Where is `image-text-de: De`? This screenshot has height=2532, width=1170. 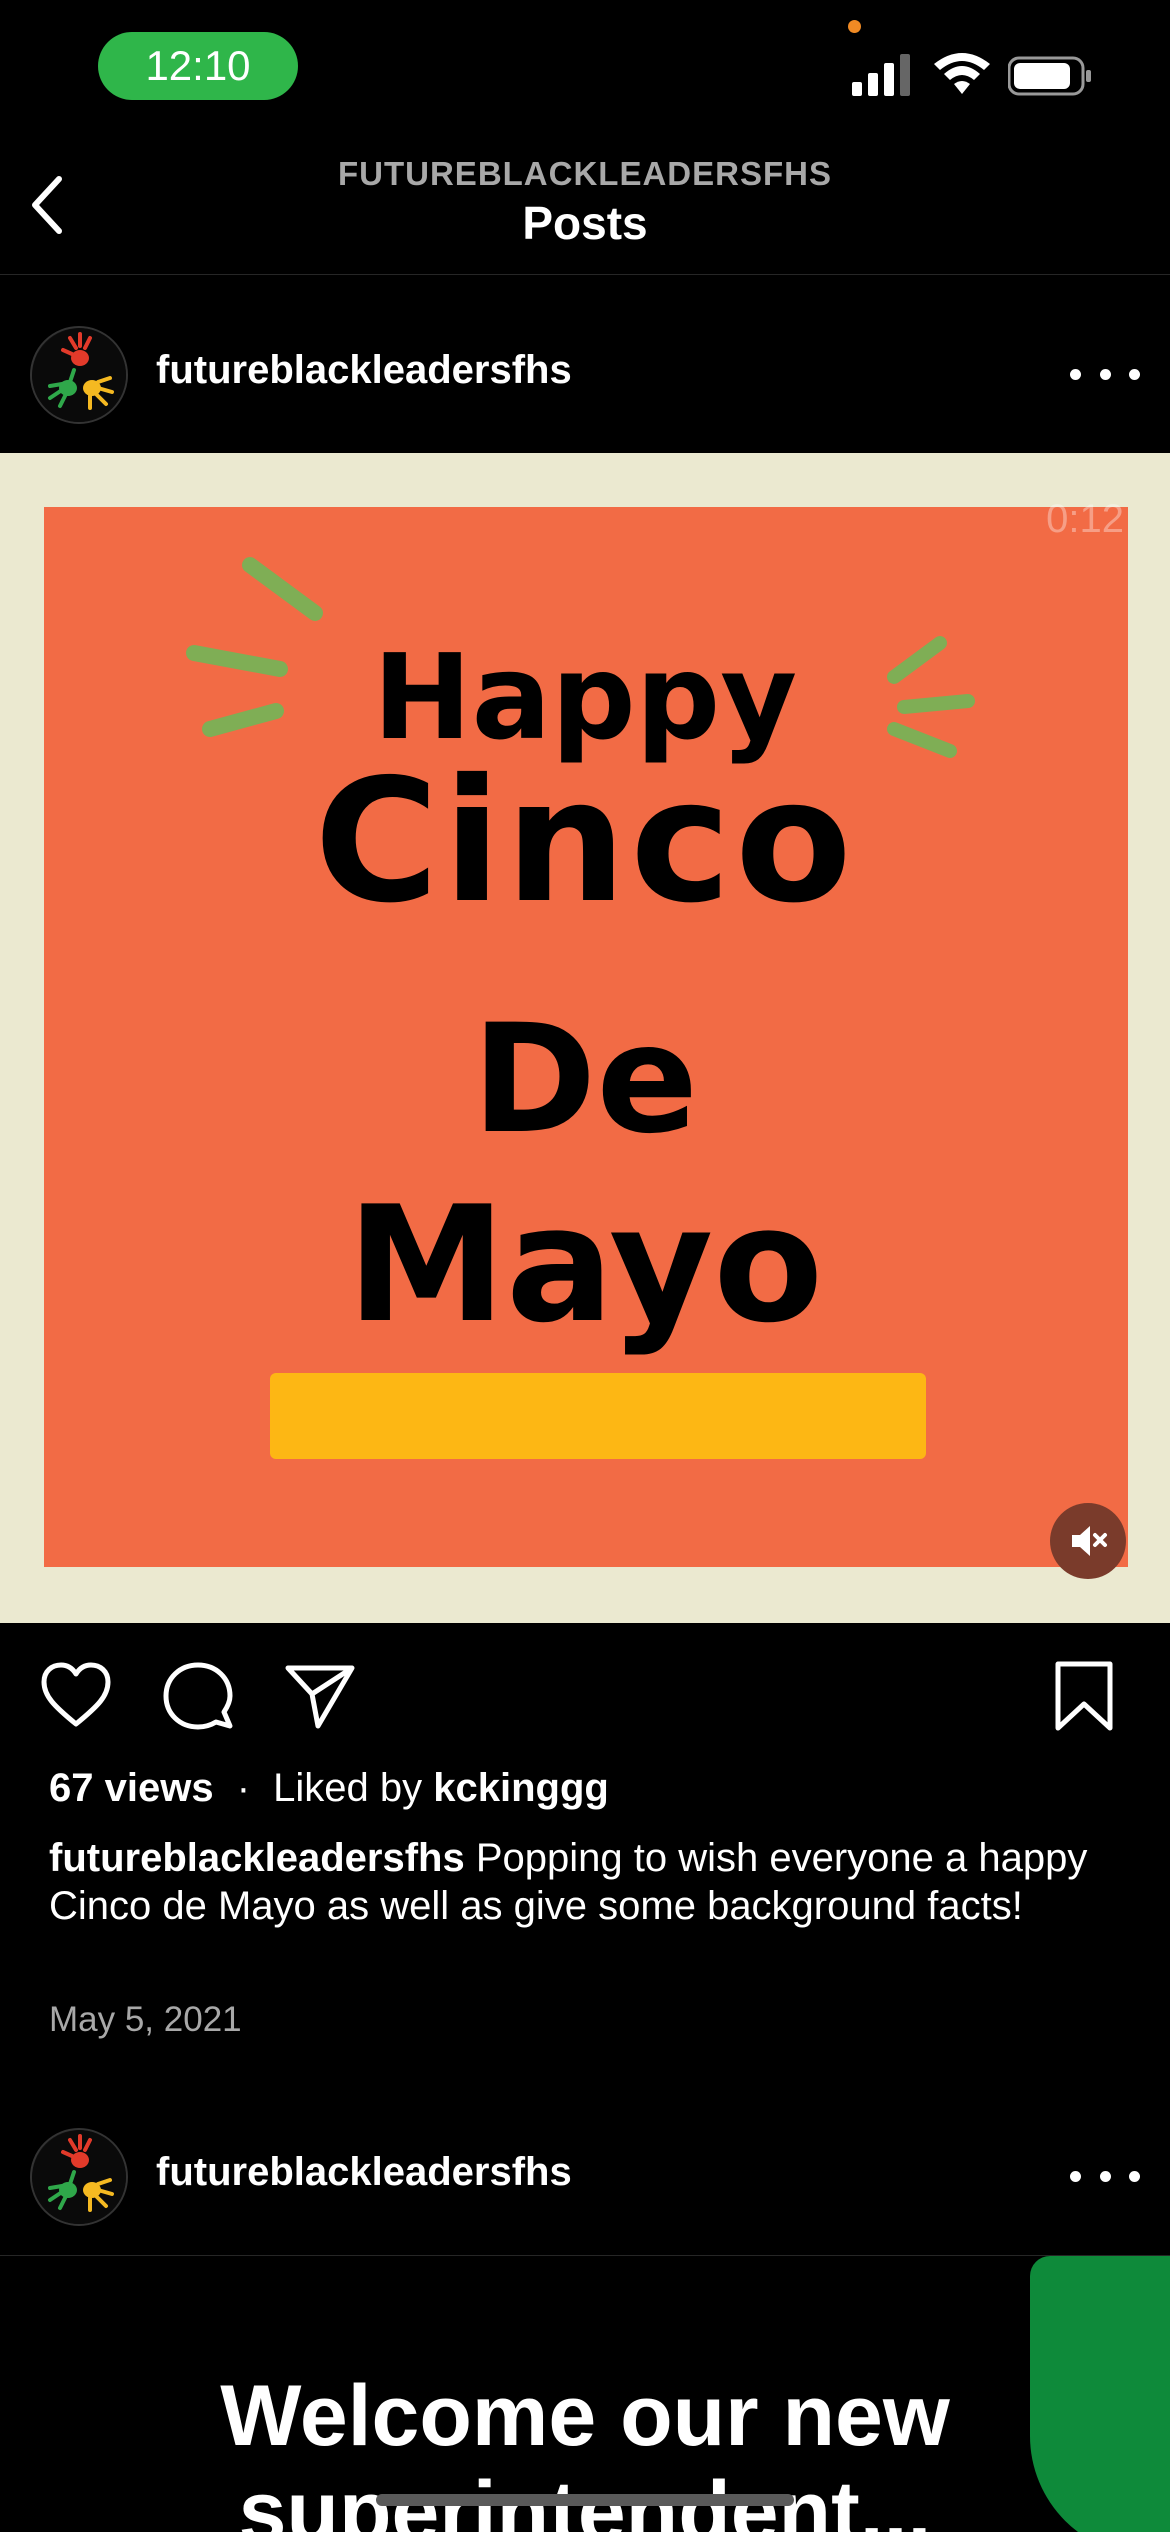
image-text-de: De is located at coordinates (585, 1080).